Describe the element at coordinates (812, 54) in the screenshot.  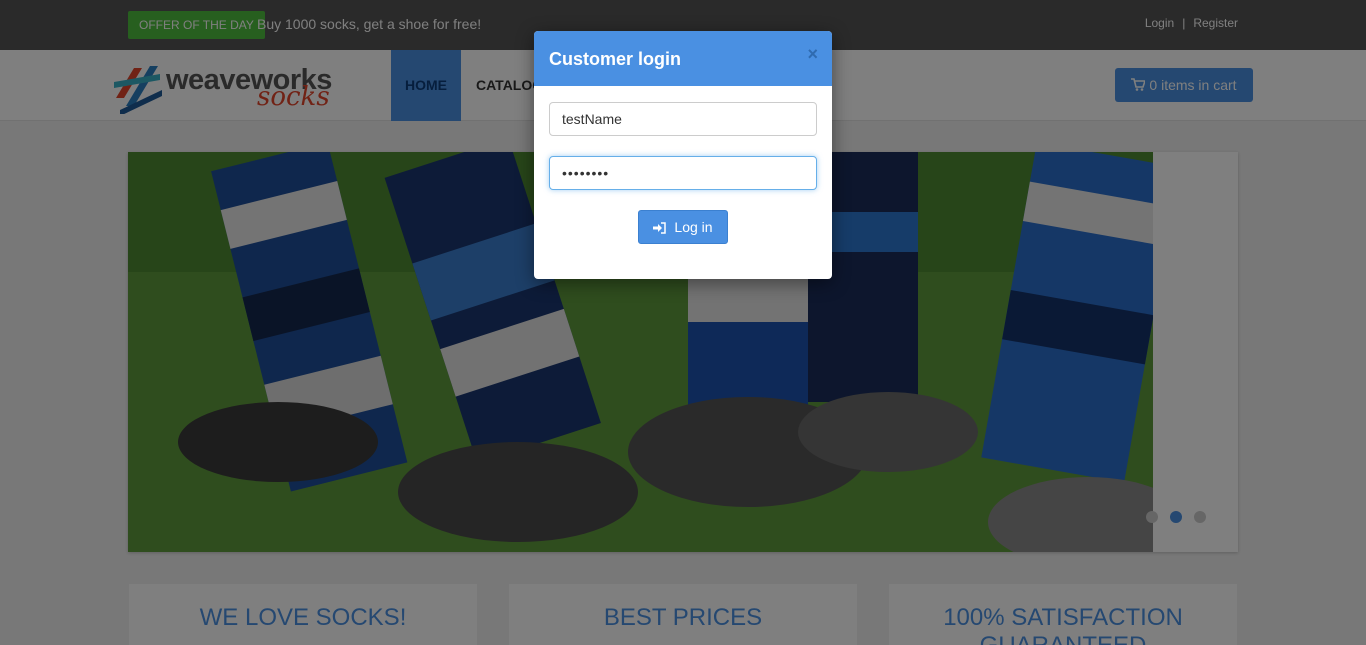
I see `close-icon: ×` at that location.